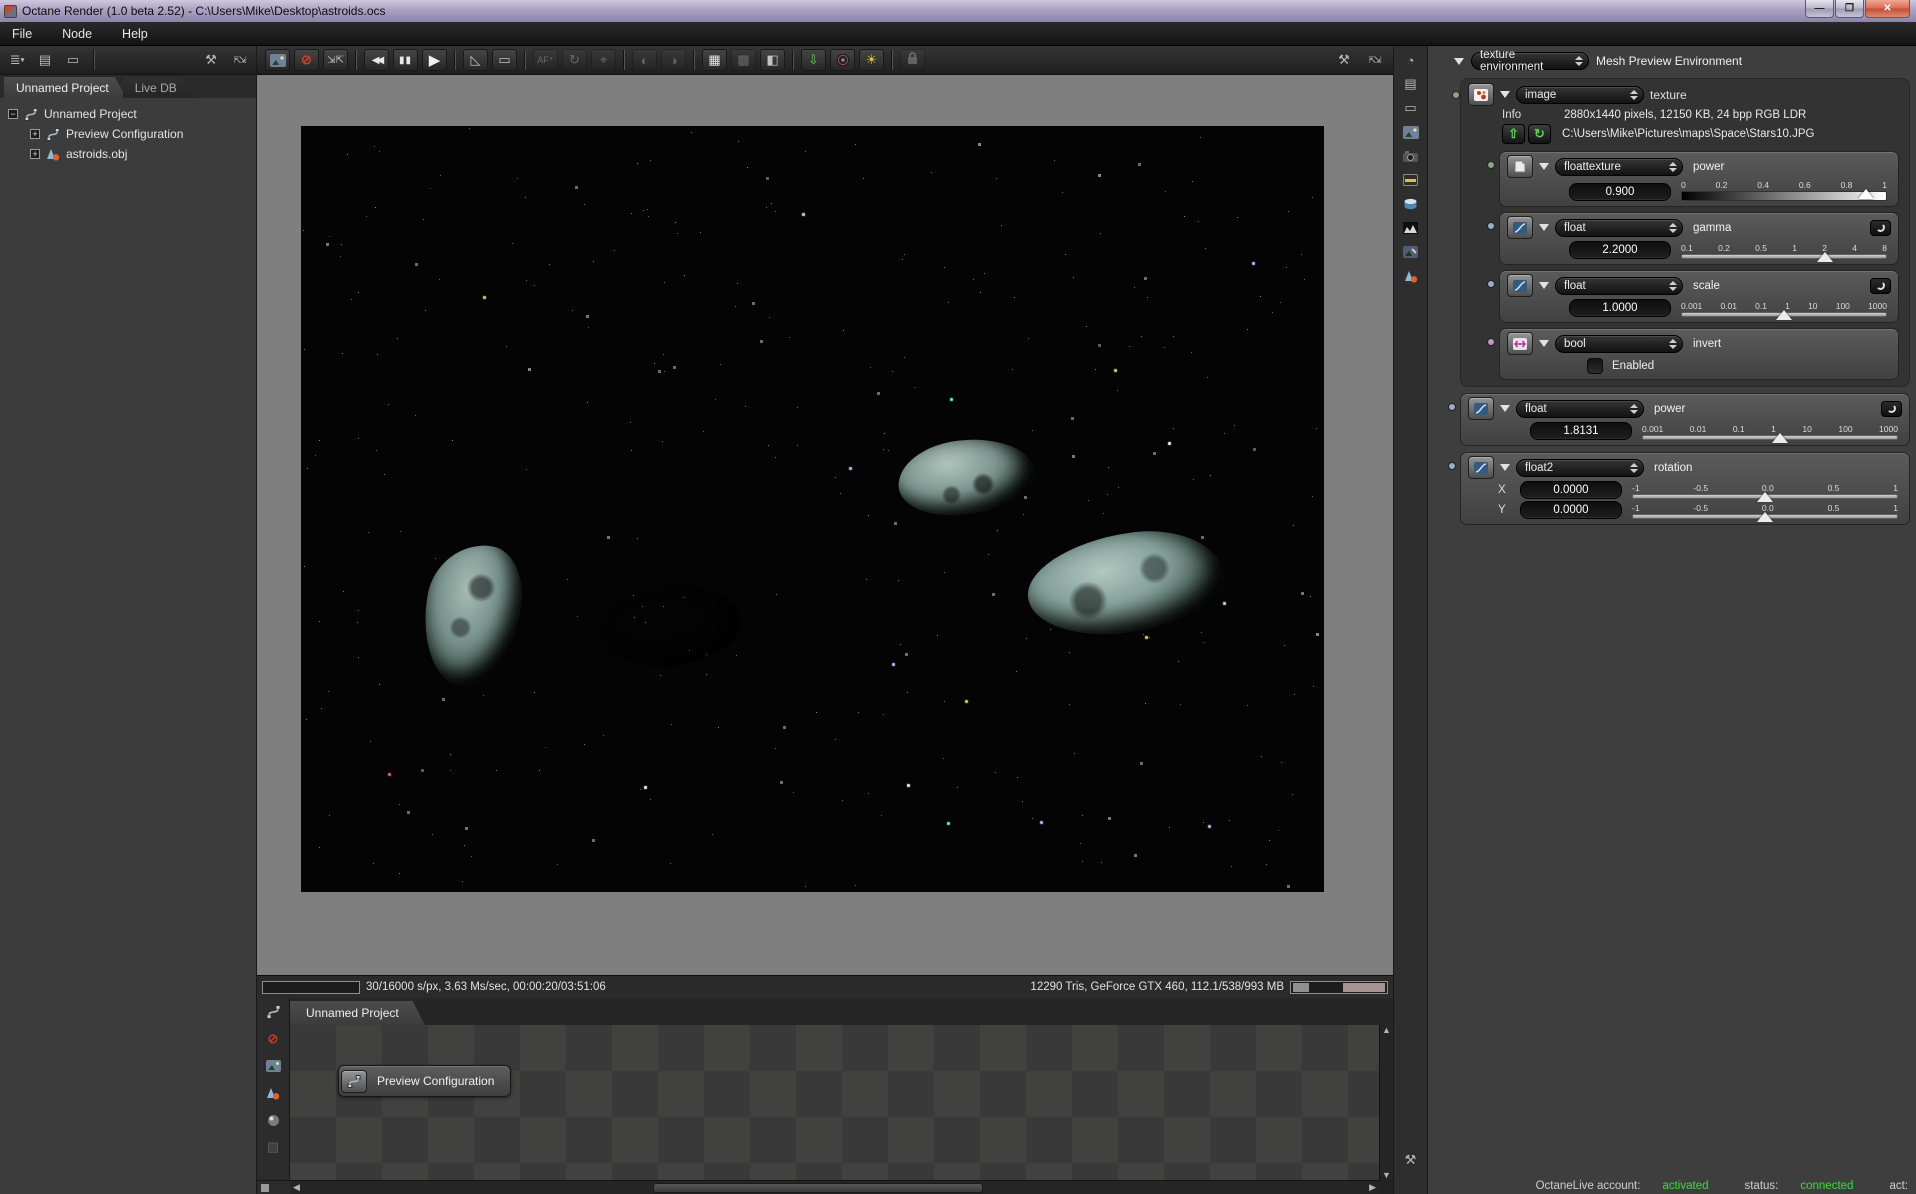 This screenshot has height=1194, width=1916. Describe the element at coordinates (545, 60) in the screenshot. I see `autofocus-icon: AF⁺` at that location.